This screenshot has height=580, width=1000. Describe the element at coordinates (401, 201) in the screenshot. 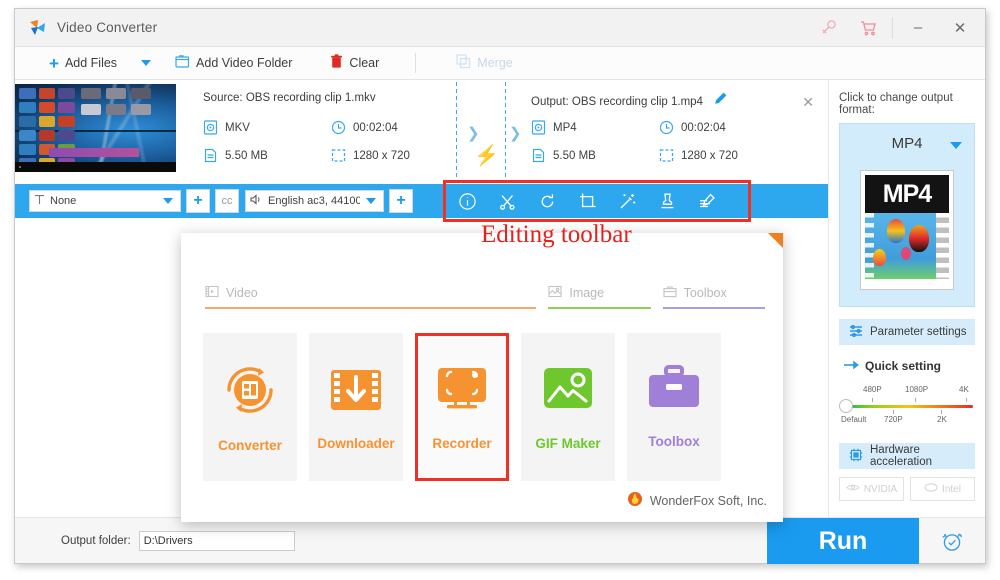

I see `add-audio-button: +` at that location.